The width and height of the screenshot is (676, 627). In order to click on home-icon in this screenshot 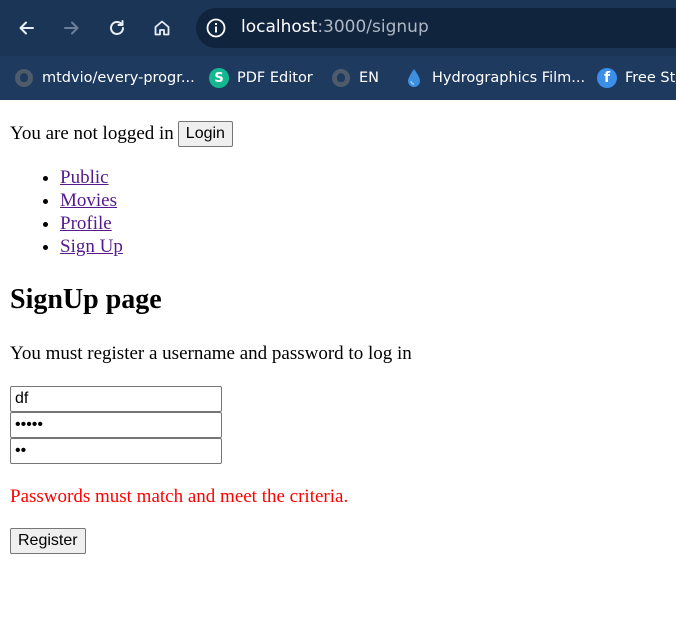, I will do `click(162, 28)`.